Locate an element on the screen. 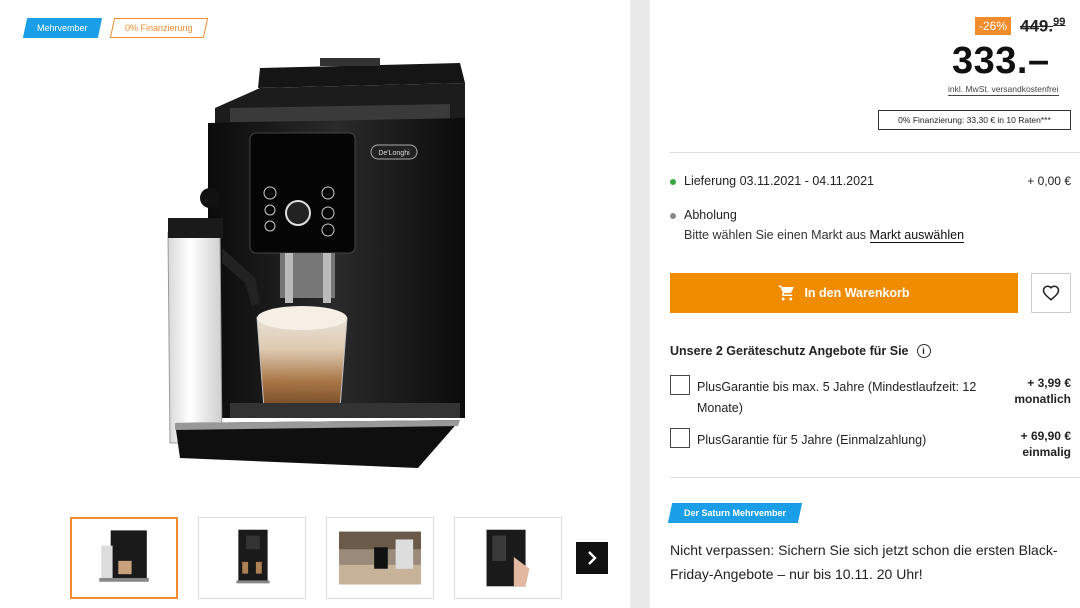 This screenshot has width=1080, height=608. current-price: 333.– is located at coordinates (1001, 61).